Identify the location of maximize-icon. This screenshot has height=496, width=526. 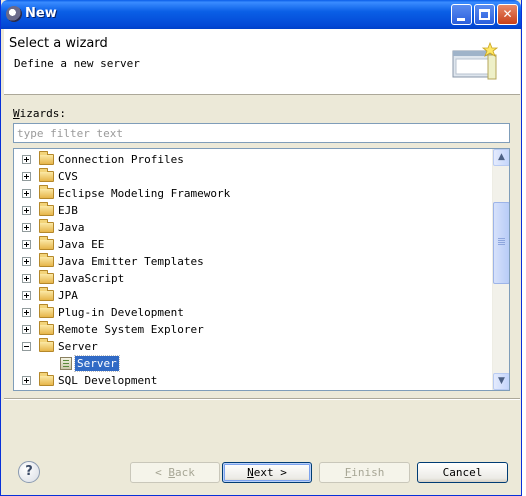
(484, 14).